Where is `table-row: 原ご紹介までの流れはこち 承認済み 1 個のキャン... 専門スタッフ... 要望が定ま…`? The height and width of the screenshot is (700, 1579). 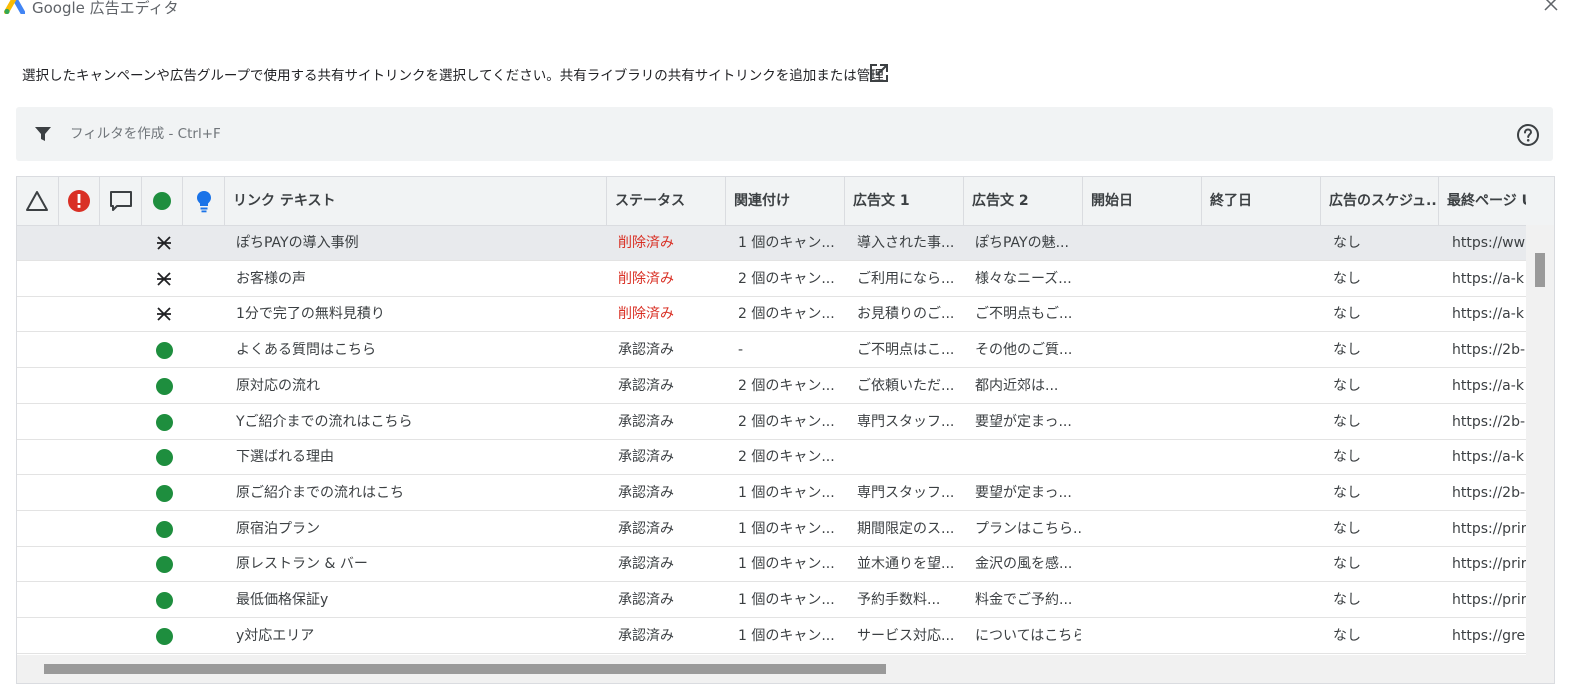
table-row: 原ご紹介までの流れはこち 承認済み 1 個のキャン... 専門スタッフ... 要望が定ま… is located at coordinates (771, 493).